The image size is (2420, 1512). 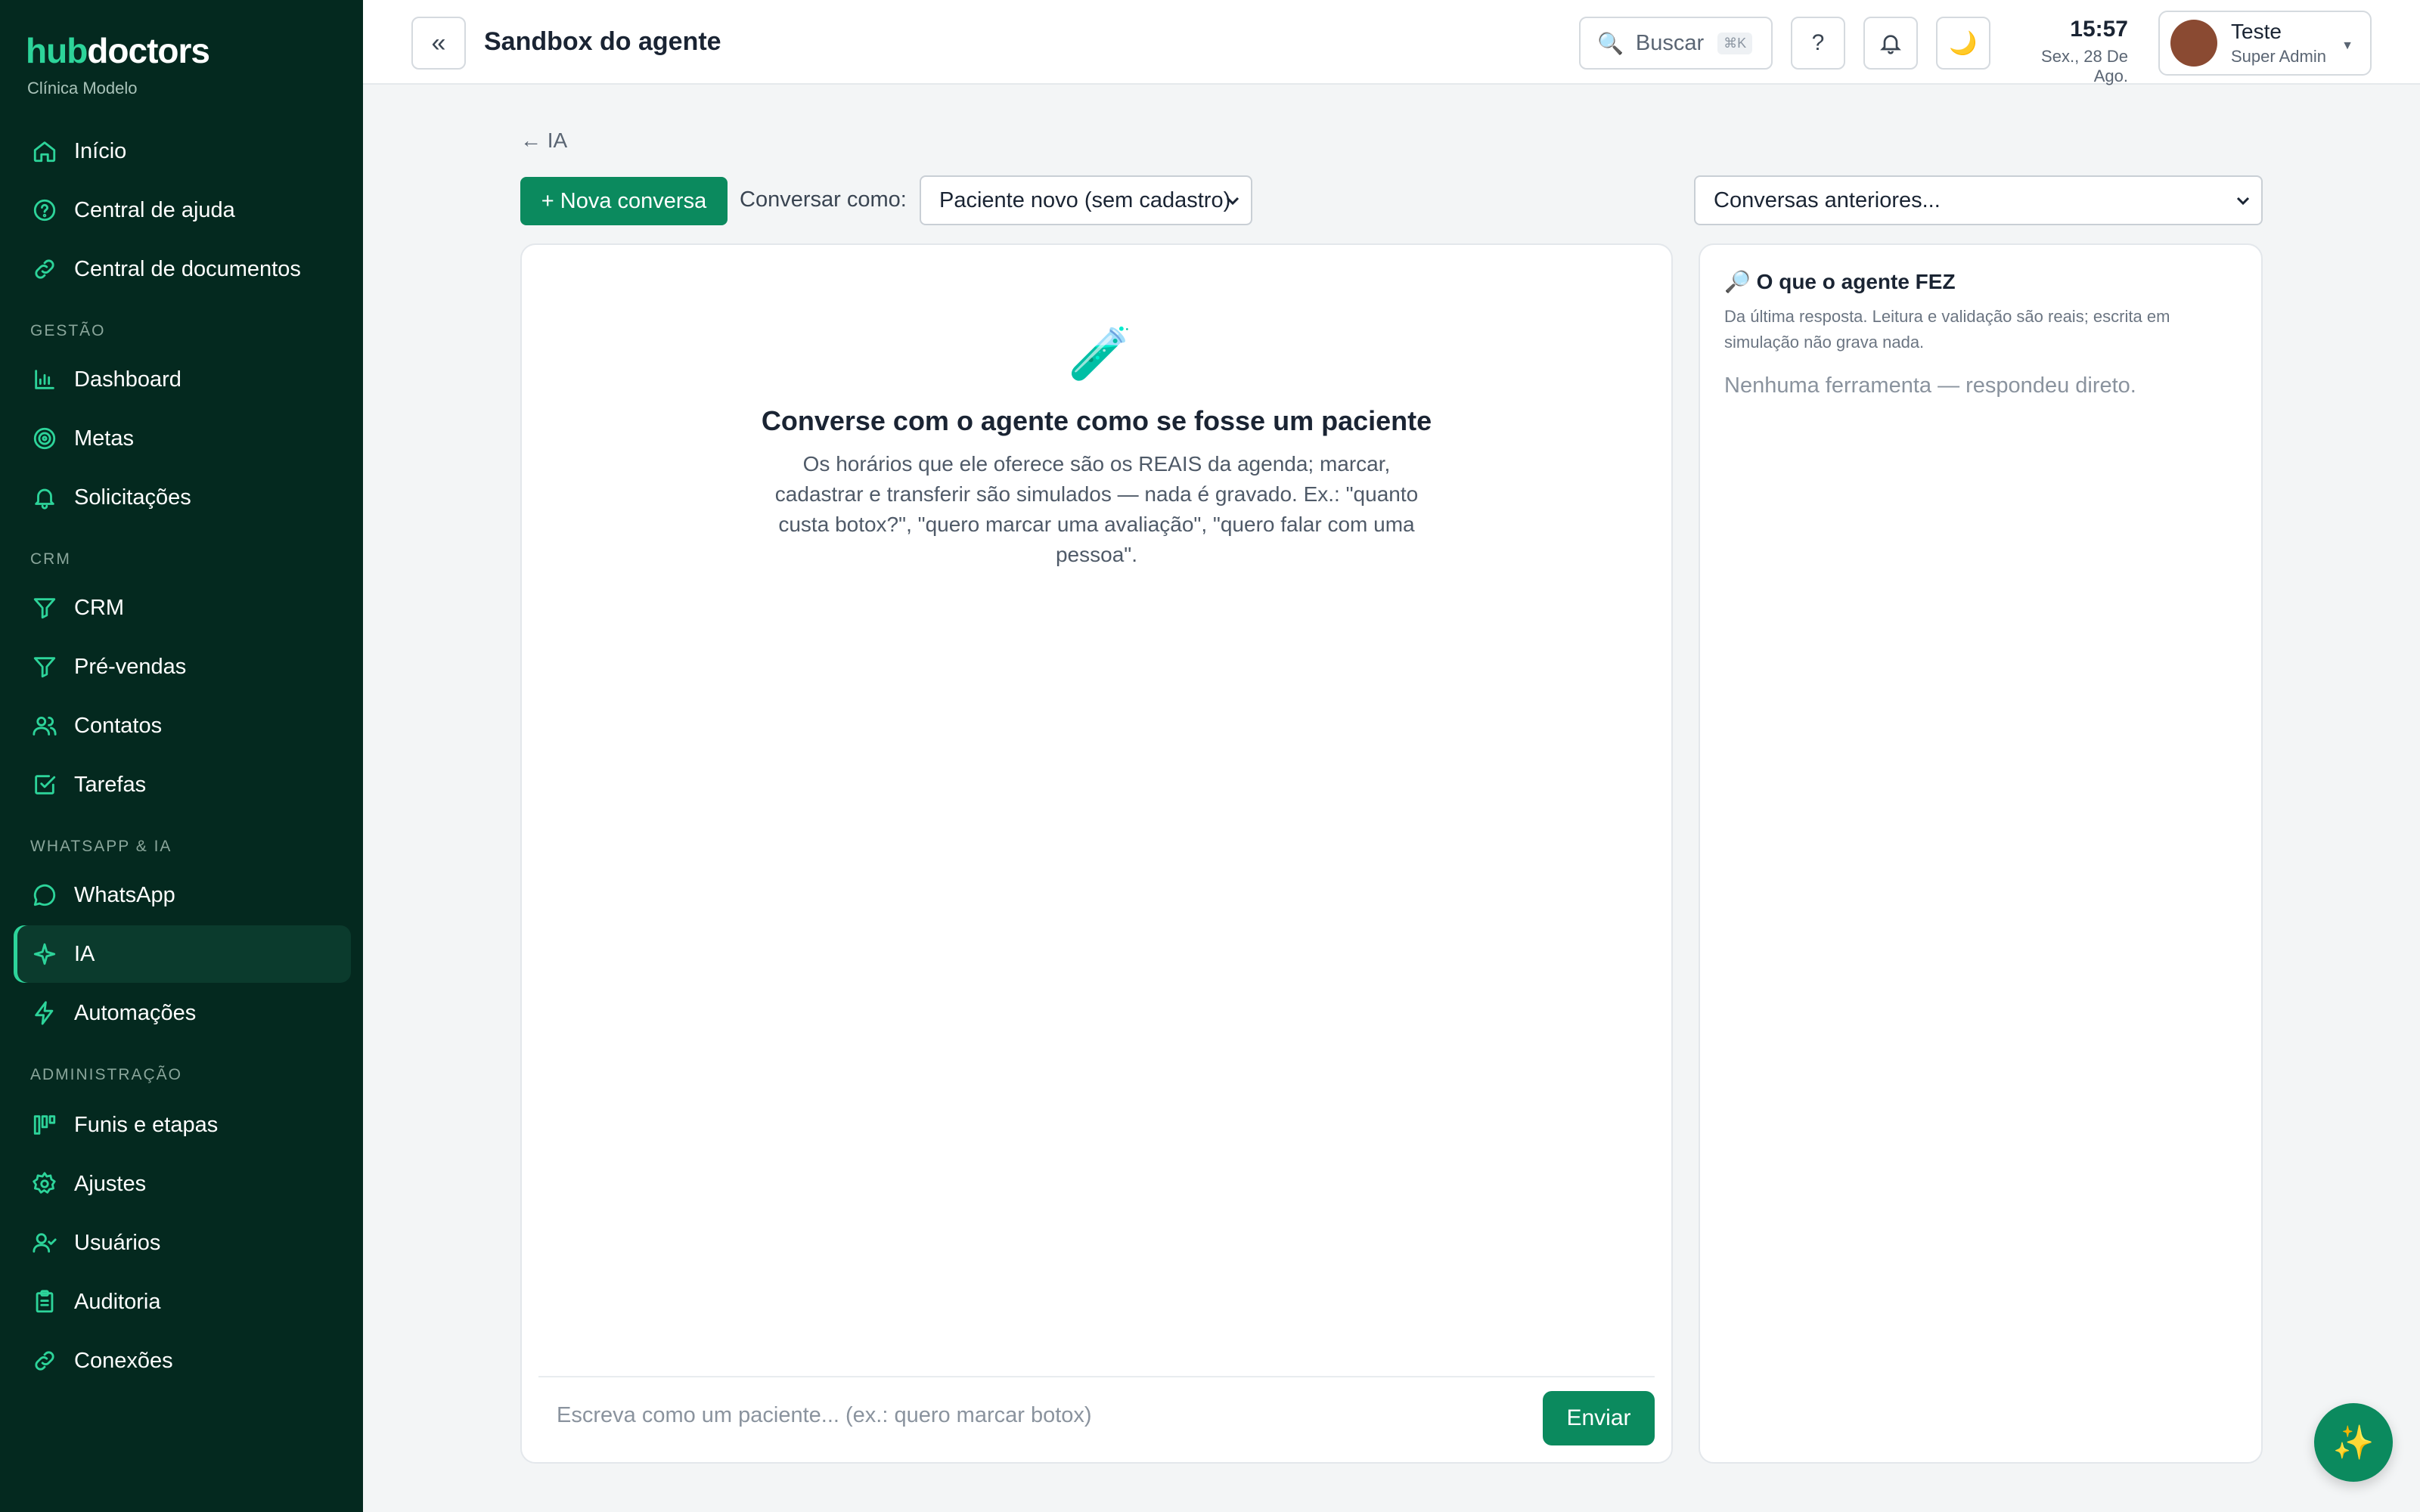 I want to click on sidebar-item-central-de-documentos: Central de documentos, so click(x=182, y=269).